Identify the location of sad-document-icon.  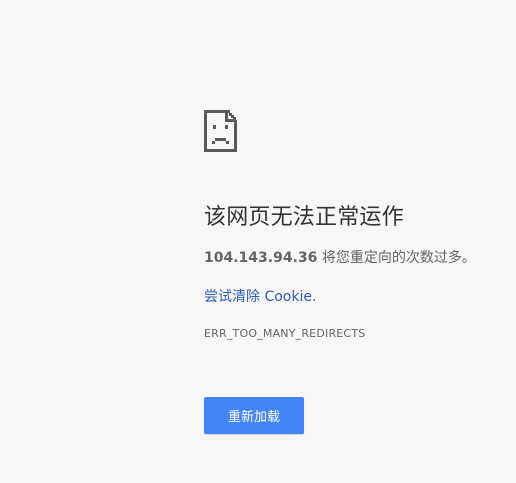
(220, 131).